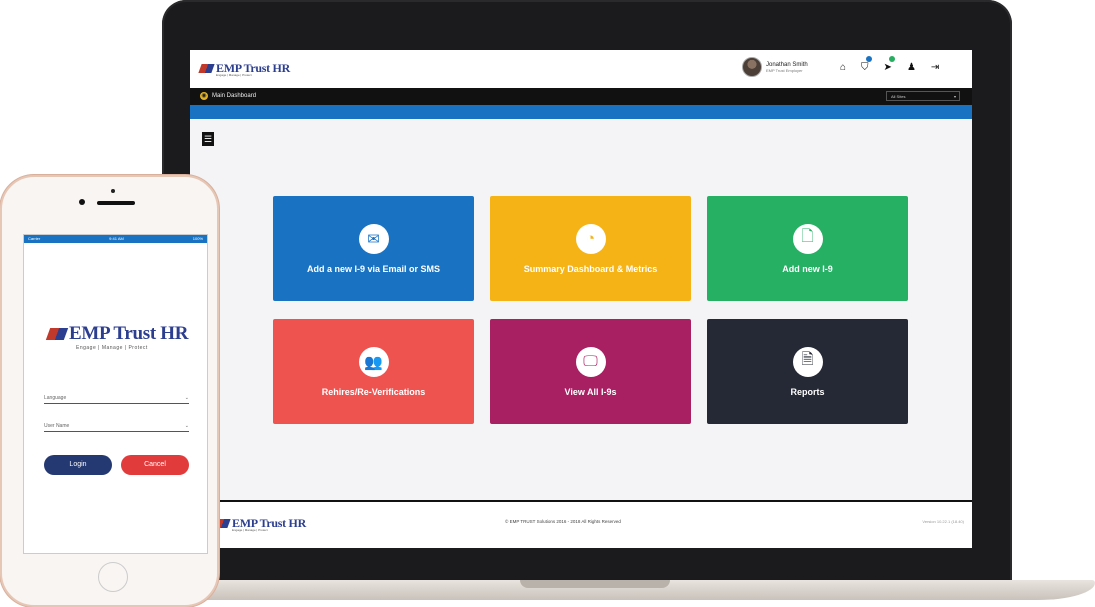  I want to click on tag-icon: ➤, so click(889, 64).